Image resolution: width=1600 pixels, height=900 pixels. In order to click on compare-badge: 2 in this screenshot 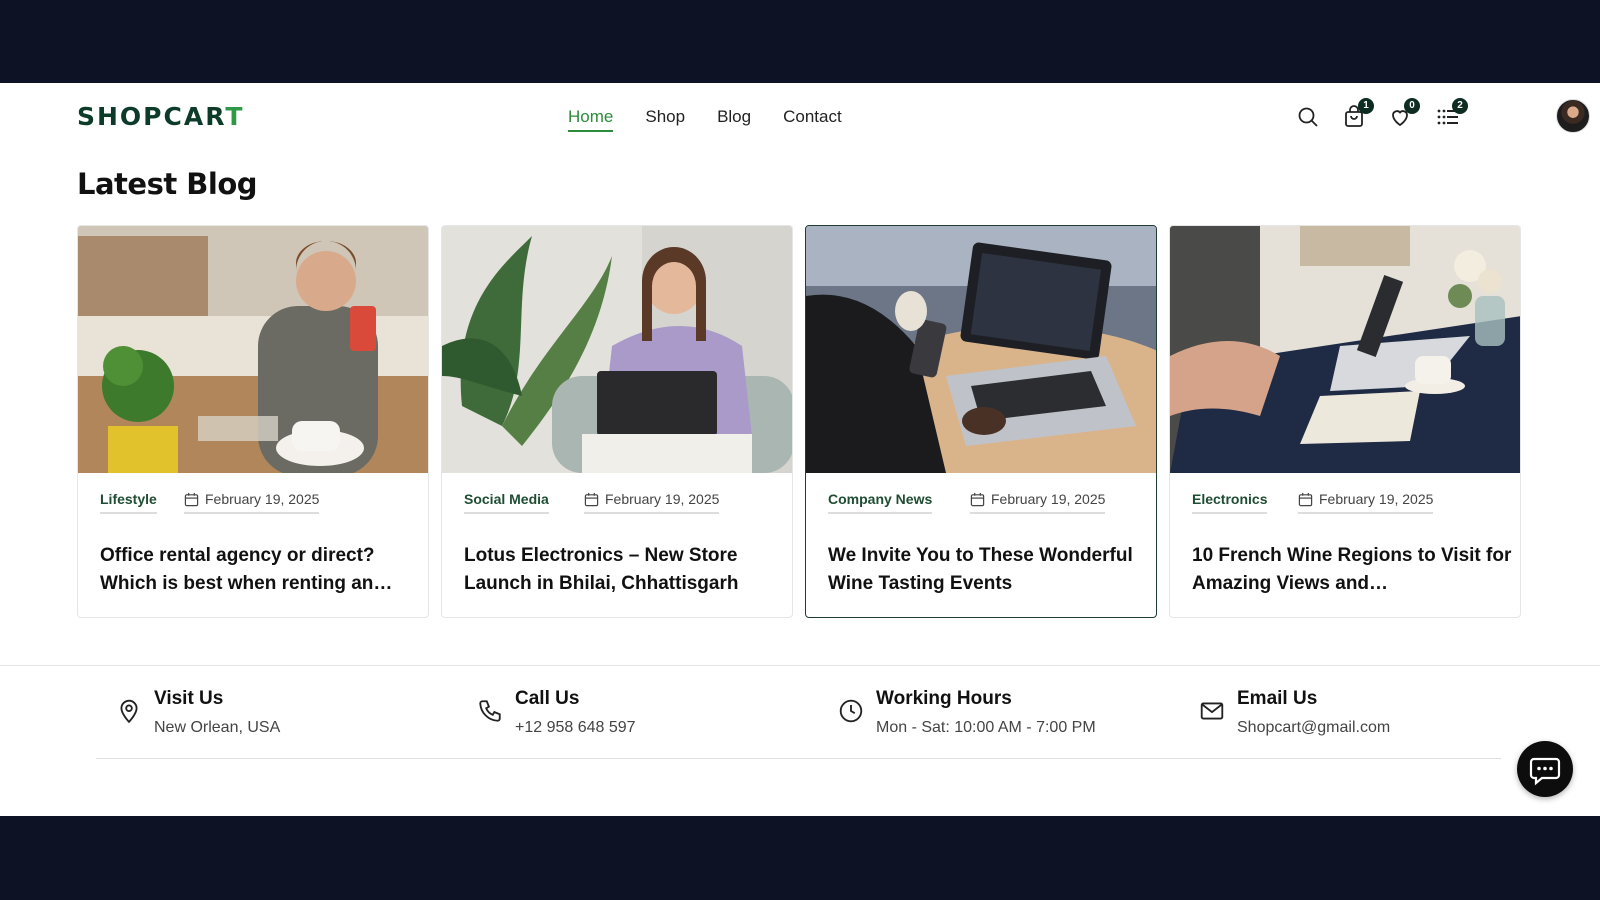, I will do `click(1460, 106)`.